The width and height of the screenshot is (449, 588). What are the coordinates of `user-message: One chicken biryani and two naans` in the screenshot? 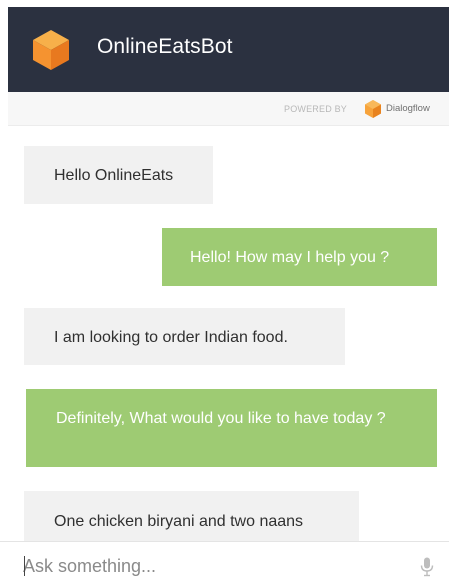 It's located at (191, 516).